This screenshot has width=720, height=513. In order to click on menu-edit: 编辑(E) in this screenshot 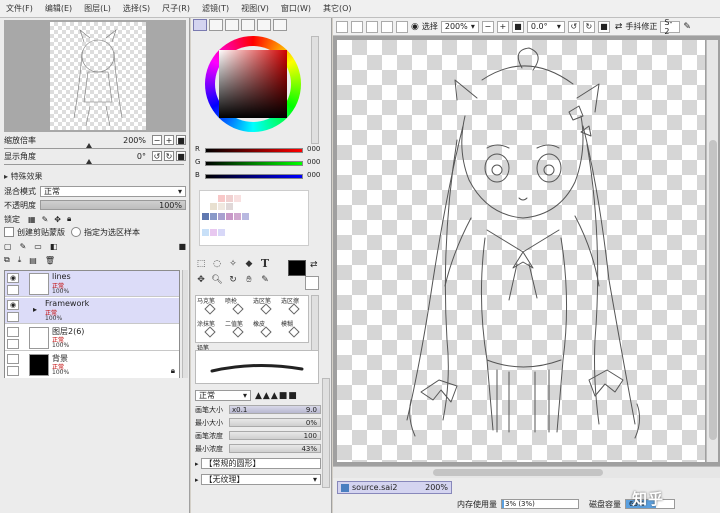, I will do `click(58, 8)`.